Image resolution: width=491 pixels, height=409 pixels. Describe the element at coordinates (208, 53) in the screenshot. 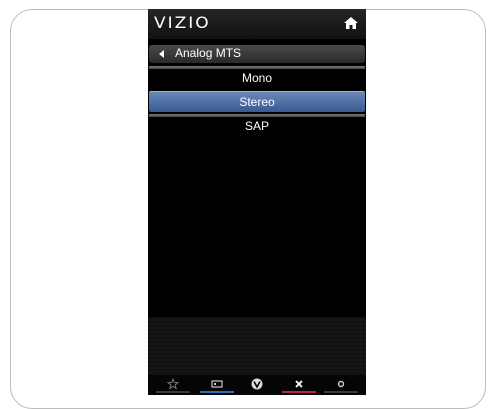

I see `menu-title: Analog MTS` at that location.